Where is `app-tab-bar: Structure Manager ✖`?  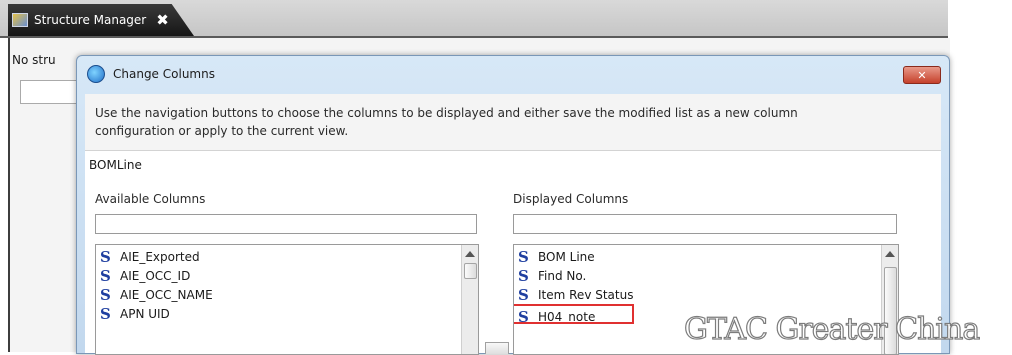
app-tab-bar: Structure Manager ✖ is located at coordinates (474, 19).